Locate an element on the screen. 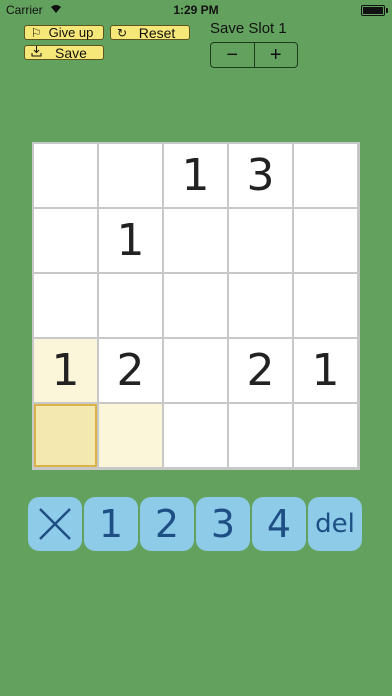  download-icon is located at coordinates (36, 52).